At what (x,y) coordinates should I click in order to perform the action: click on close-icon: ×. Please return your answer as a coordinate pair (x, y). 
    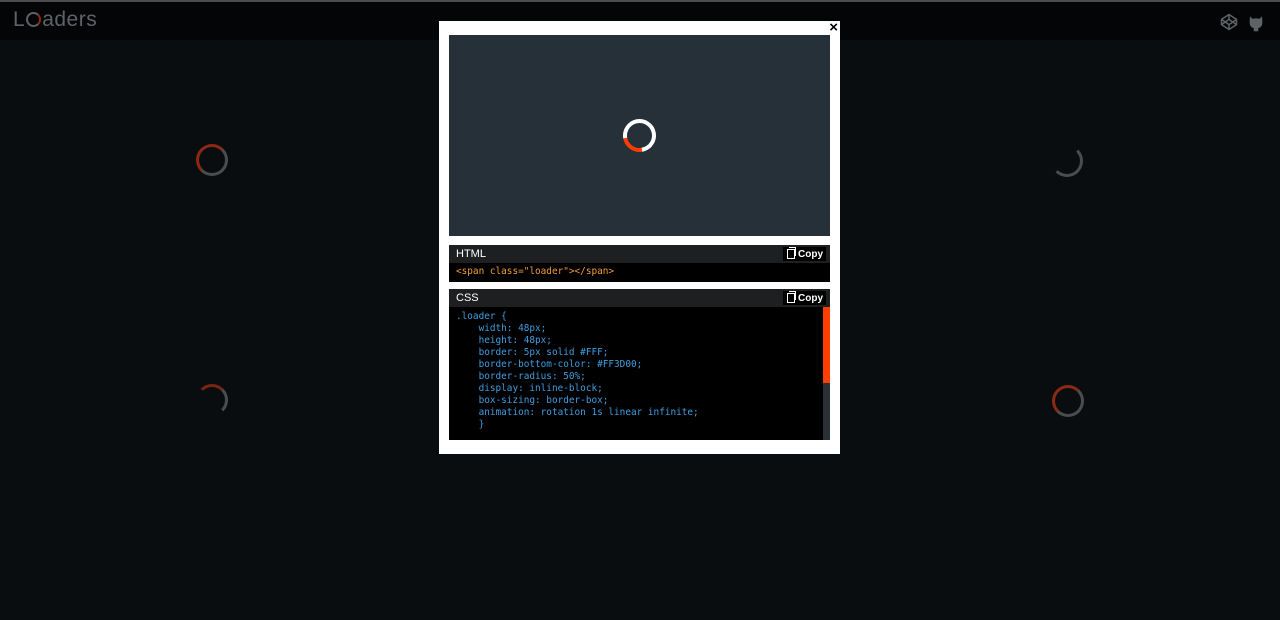
    Looking at the image, I should click on (833, 27).